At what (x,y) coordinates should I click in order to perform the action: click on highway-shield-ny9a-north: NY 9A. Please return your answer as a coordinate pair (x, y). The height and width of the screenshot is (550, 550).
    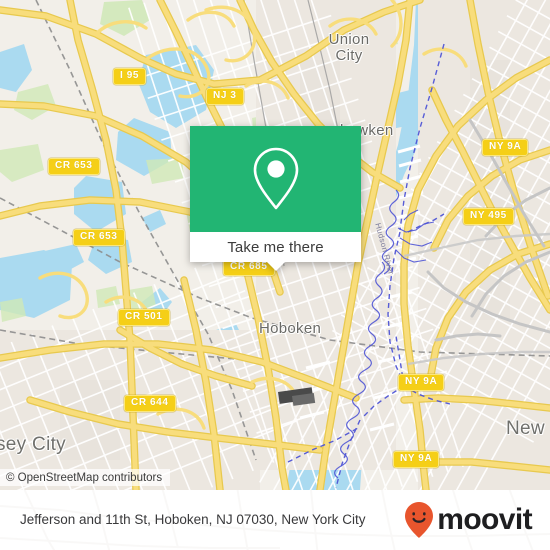
    Looking at the image, I should click on (505, 147).